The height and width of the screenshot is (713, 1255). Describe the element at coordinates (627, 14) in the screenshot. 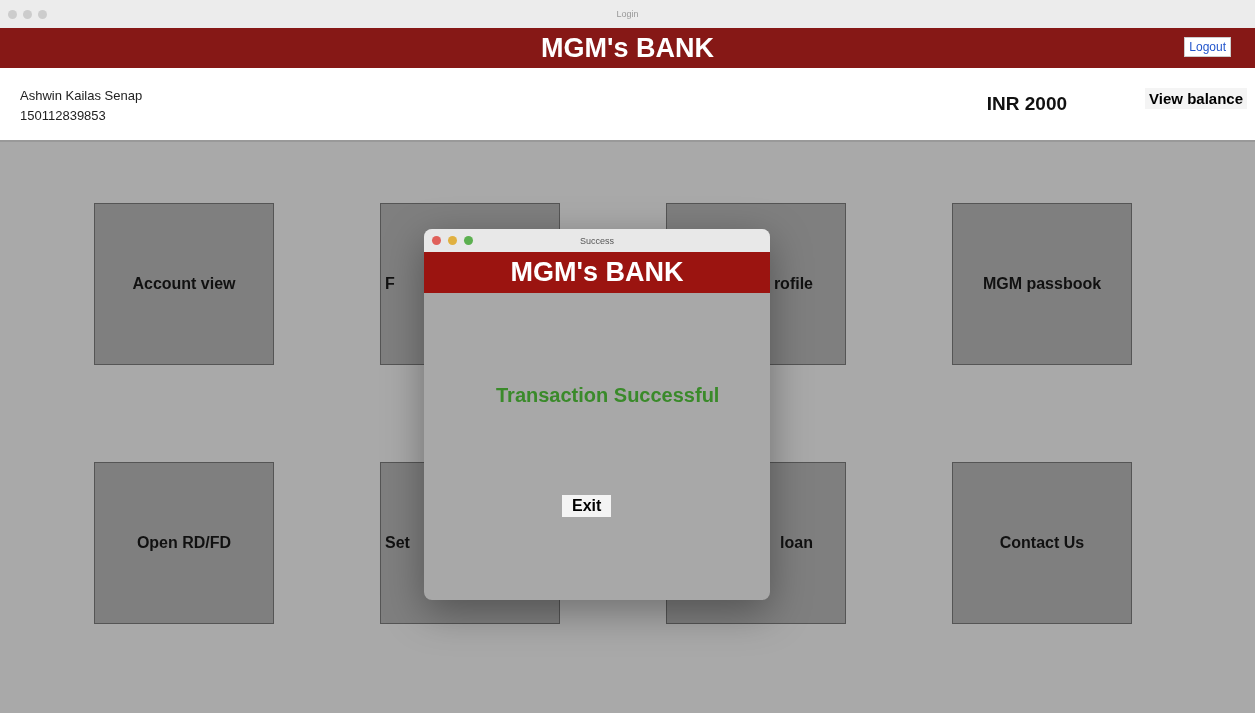

I see `window-title: Login` at that location.